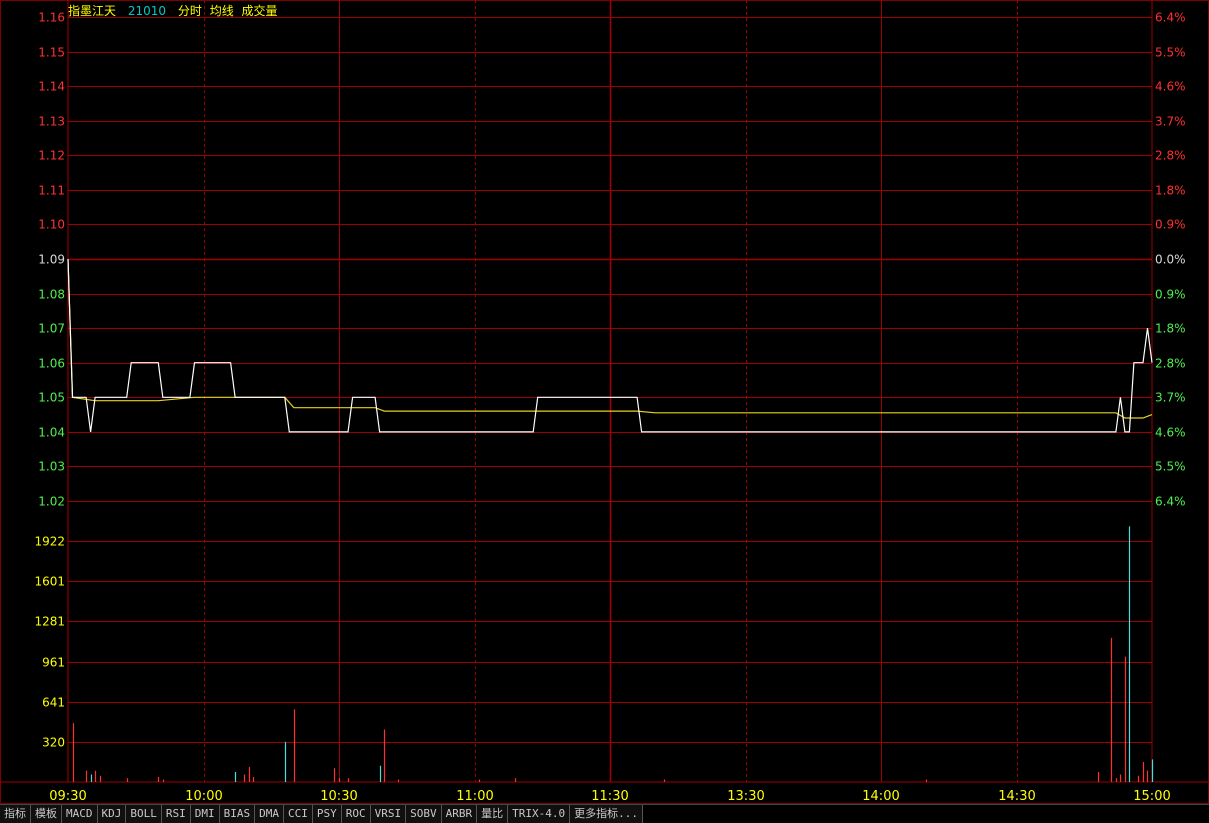  Describe the element at coordinates (1016, 796) in the screenshot. I see `time-tick-label: 14:30` at that location.